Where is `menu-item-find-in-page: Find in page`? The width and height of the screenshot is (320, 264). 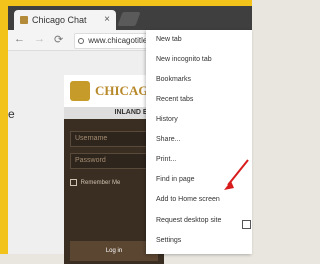
menu-item-find-in-page: Find in page is located at coordinates (175, 180).